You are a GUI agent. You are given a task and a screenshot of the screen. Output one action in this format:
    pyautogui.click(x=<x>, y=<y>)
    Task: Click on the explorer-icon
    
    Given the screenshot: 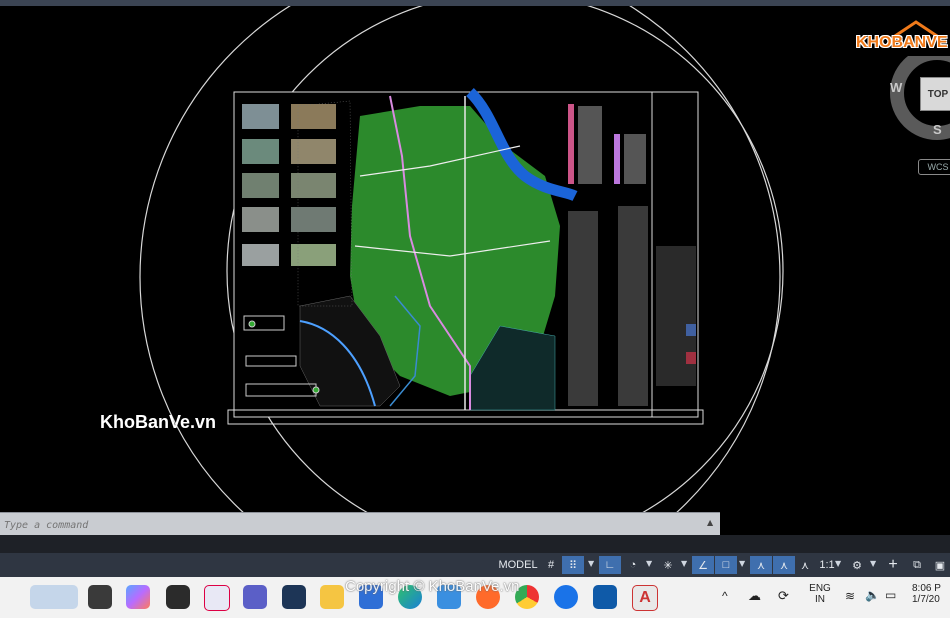 What is the action you would take?
    pyautogui.click(x=332, y=597)
    